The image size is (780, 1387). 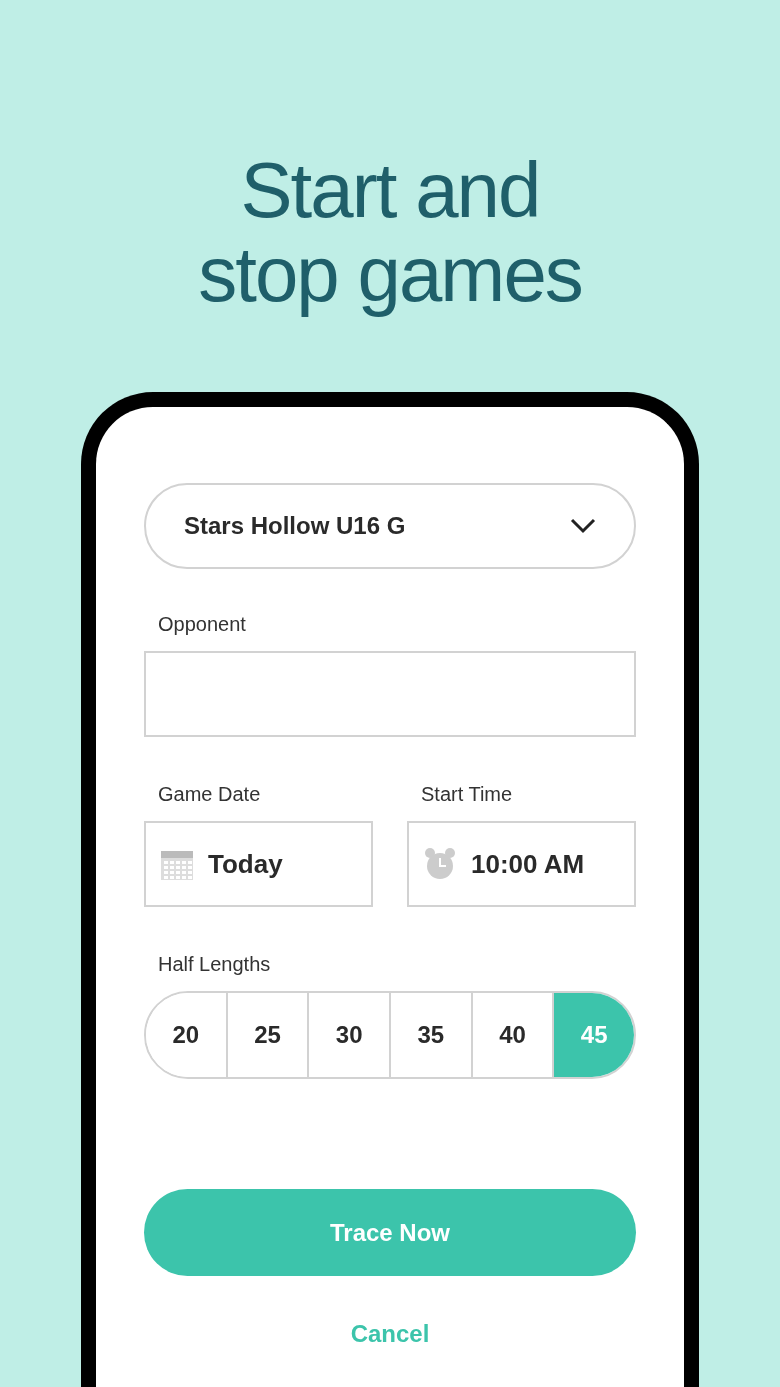 I want to click on date-value: Today, so click(x=245, y=864).